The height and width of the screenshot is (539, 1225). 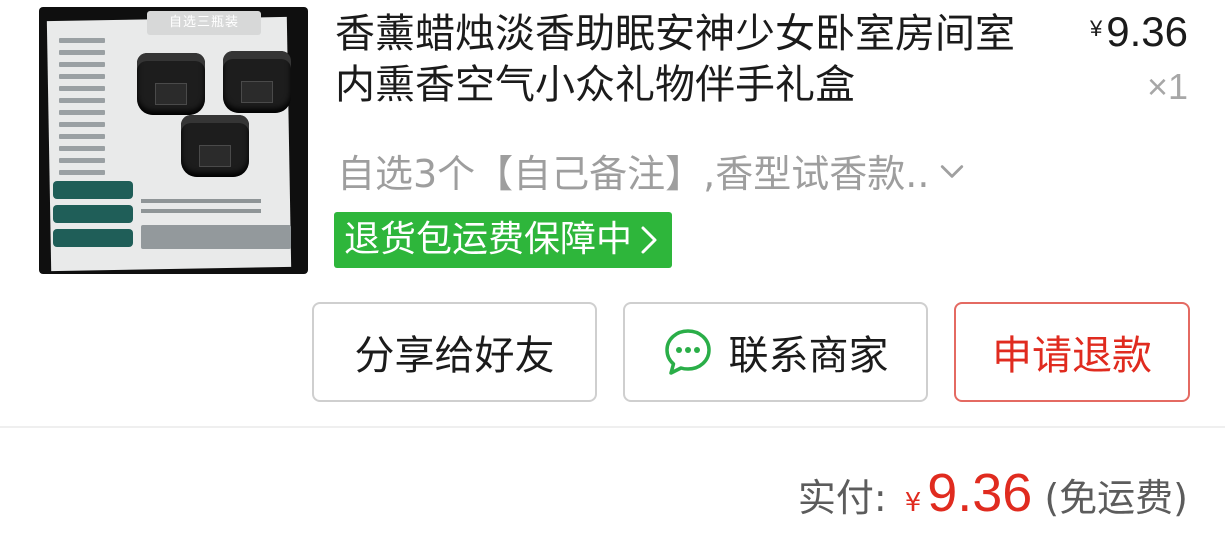 I want to click on thumbnail-banner: 自选三瓶装, so click(x=204, y=23).